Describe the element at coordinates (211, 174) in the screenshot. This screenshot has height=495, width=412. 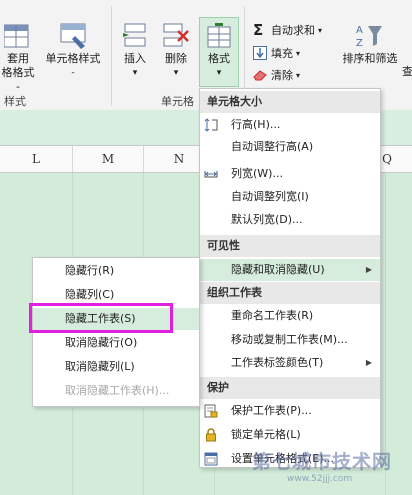
I see `column-width-icon` at that location.